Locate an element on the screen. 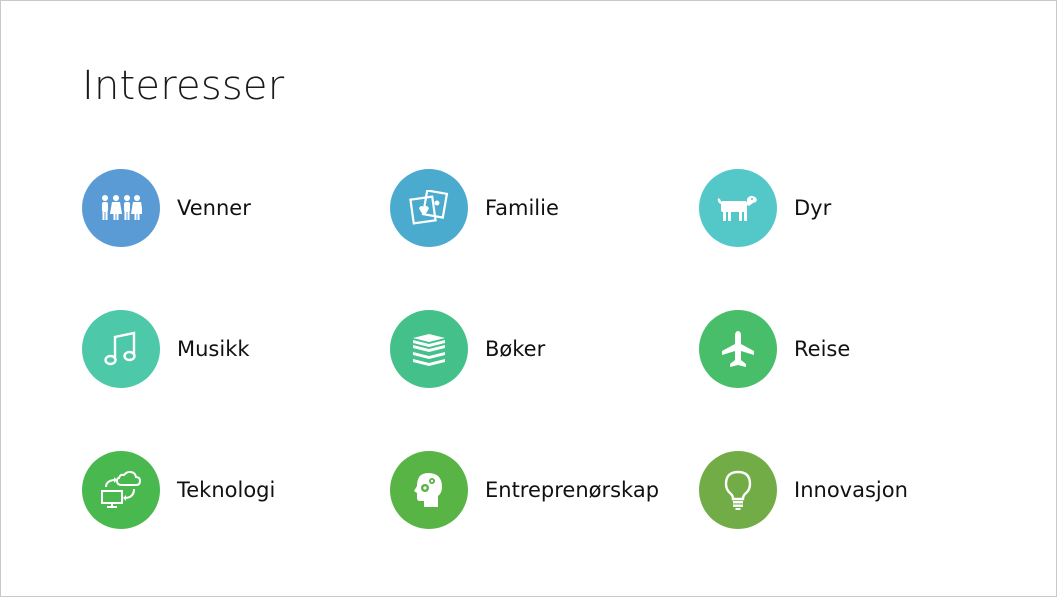 The image size is (1057, 597). music-note-icon is located at coordinates (121, 349).